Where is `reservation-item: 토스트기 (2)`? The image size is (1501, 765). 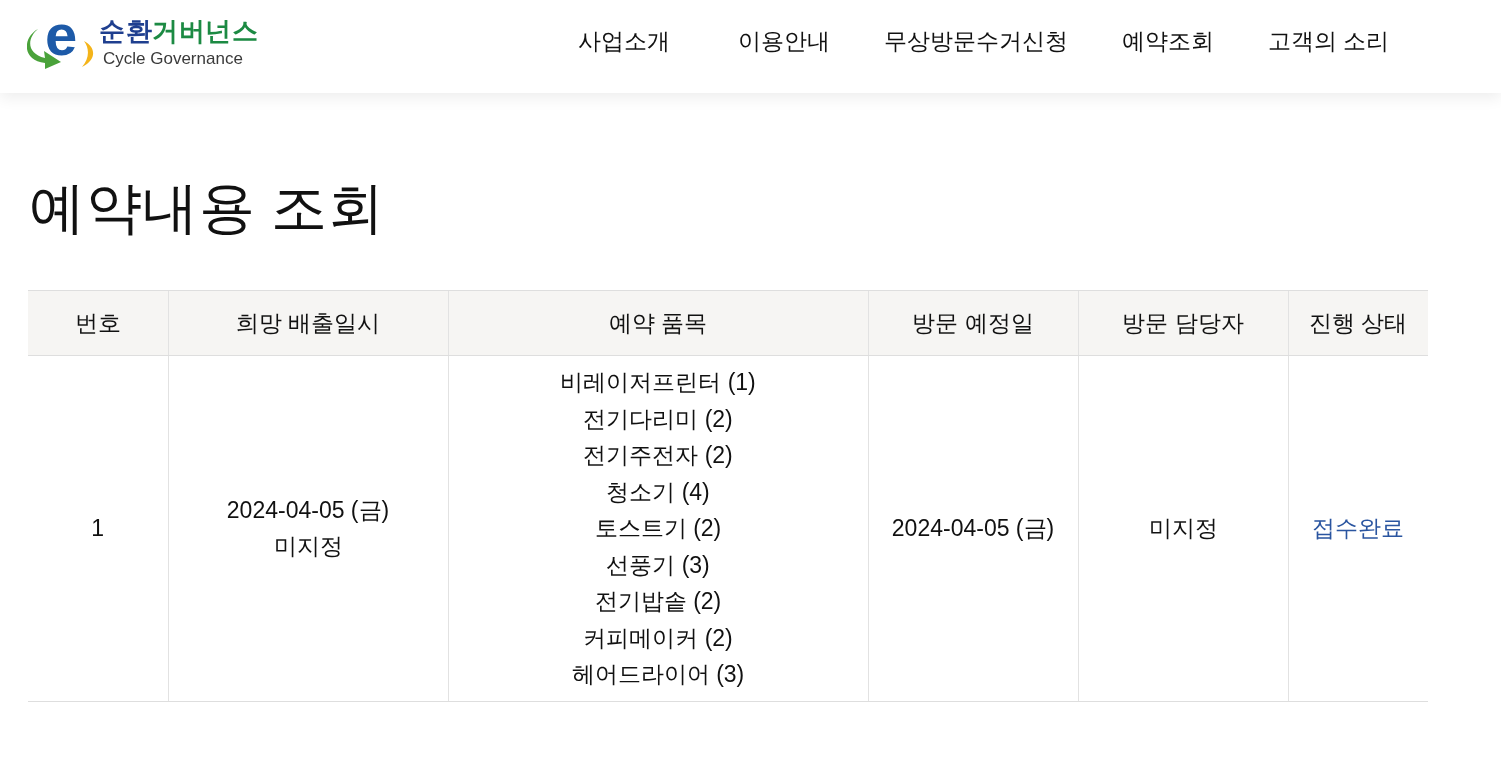 reservation-item: 토스트기 (2) is located at coordinates (658, 528).